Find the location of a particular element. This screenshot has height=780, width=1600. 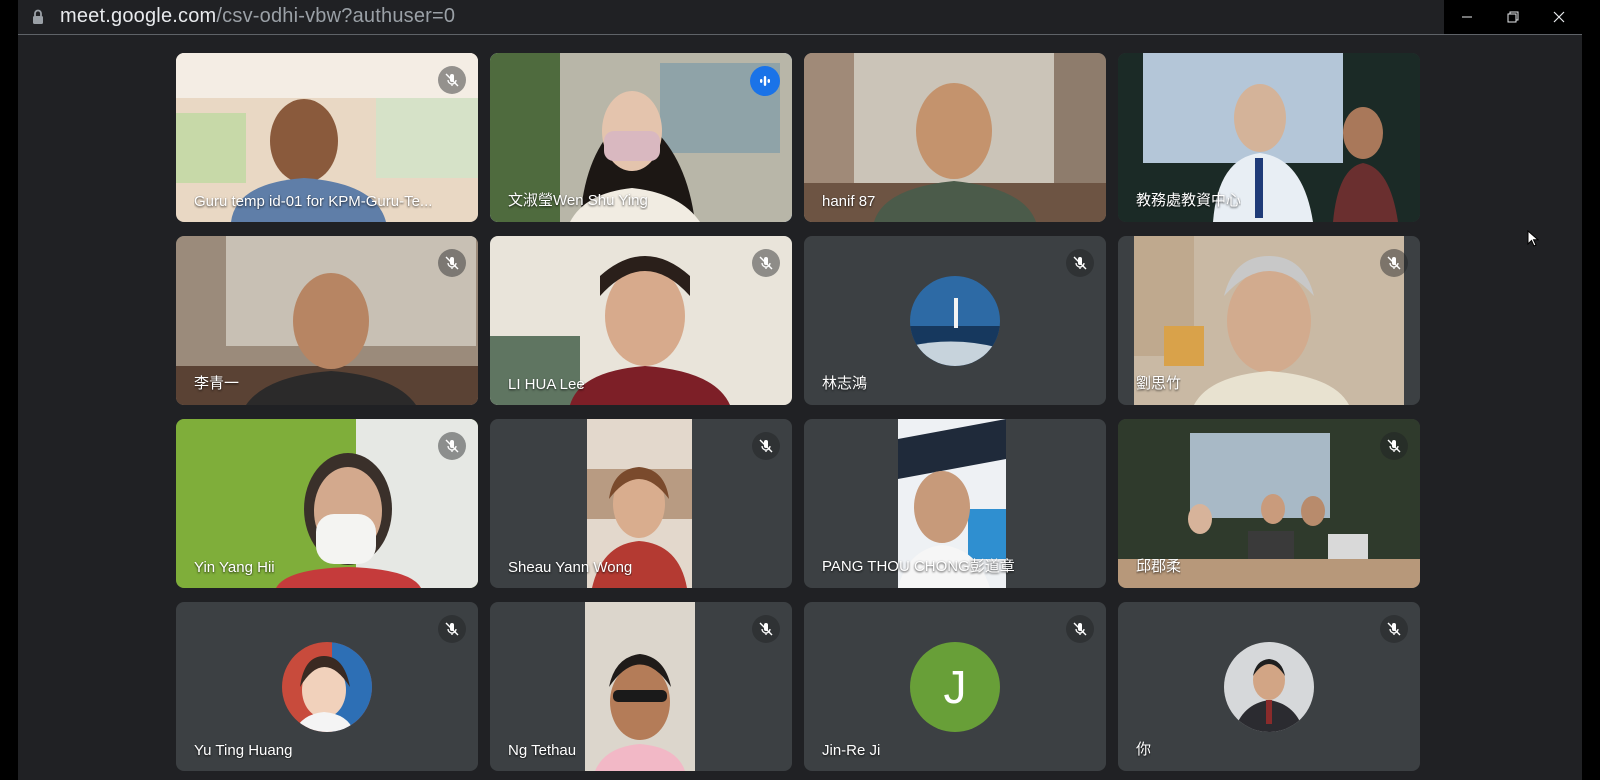

participant-tile: 邱郡柔 is located at coordinates (1269, 503).